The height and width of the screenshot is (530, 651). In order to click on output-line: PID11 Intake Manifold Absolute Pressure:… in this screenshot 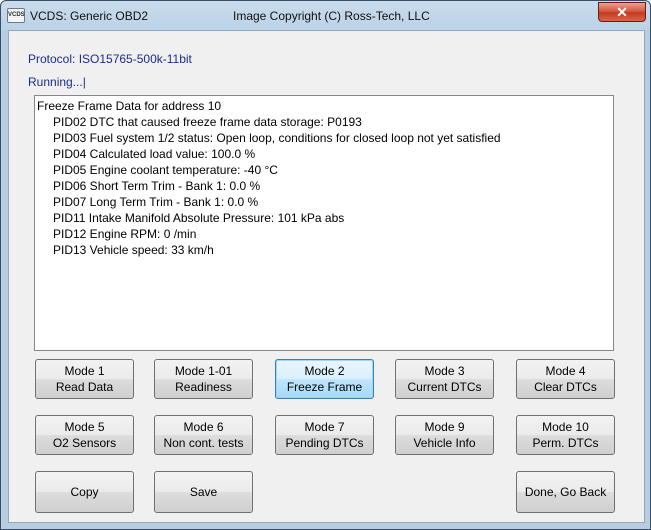, I will do `click(199, 218)`.